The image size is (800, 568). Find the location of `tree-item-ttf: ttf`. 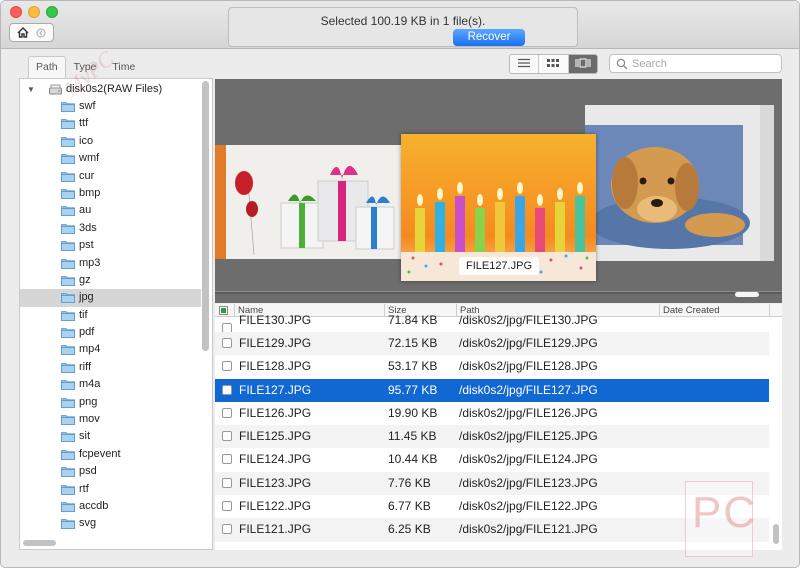

tree-item-ttf: ttf is located at coordinates (110, 123).